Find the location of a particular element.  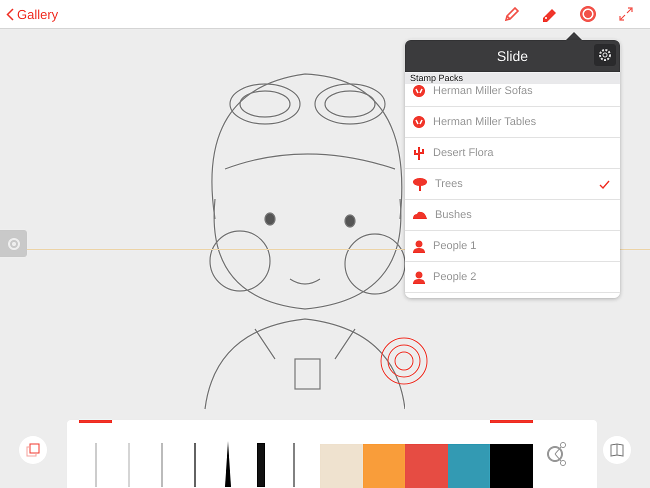

book-button is located at coordinates (617, 450).